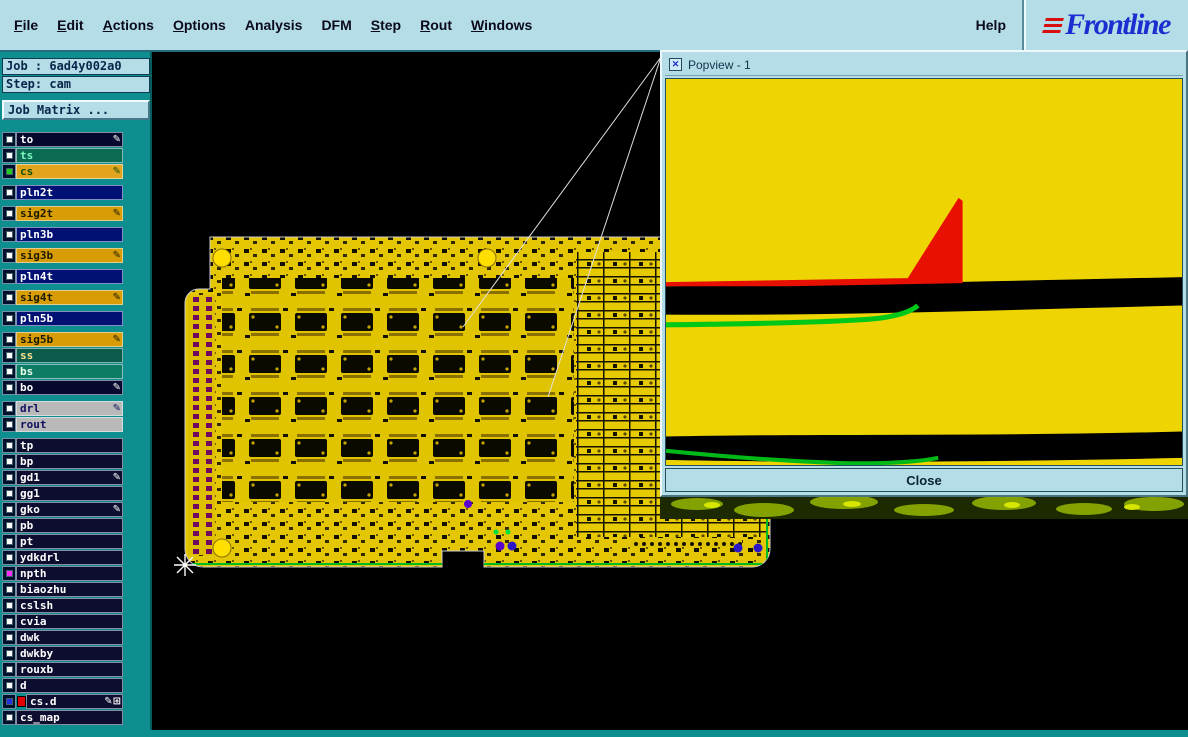 The height and width of the screenshot is (737, 1188). What do you see at coordinates (69, 685) in the screenshot?
I see `layer-name-label: d` at bounding box center [69, 685].